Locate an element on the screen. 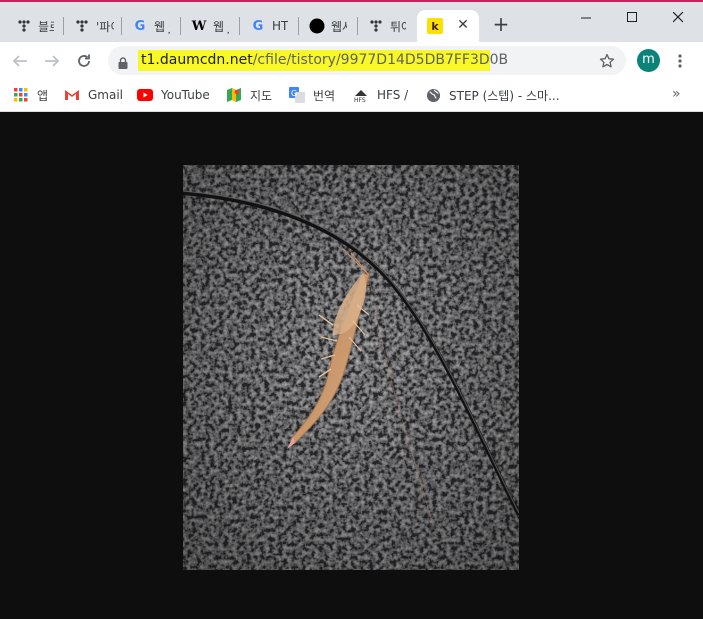  arrow-left-icon is located at coordinates (19, 61).